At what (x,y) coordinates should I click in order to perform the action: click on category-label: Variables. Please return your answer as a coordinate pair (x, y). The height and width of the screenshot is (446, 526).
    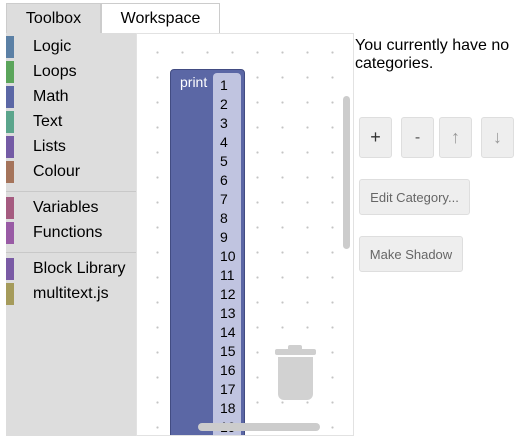
    Looking at the image, I should click on (66, 207).